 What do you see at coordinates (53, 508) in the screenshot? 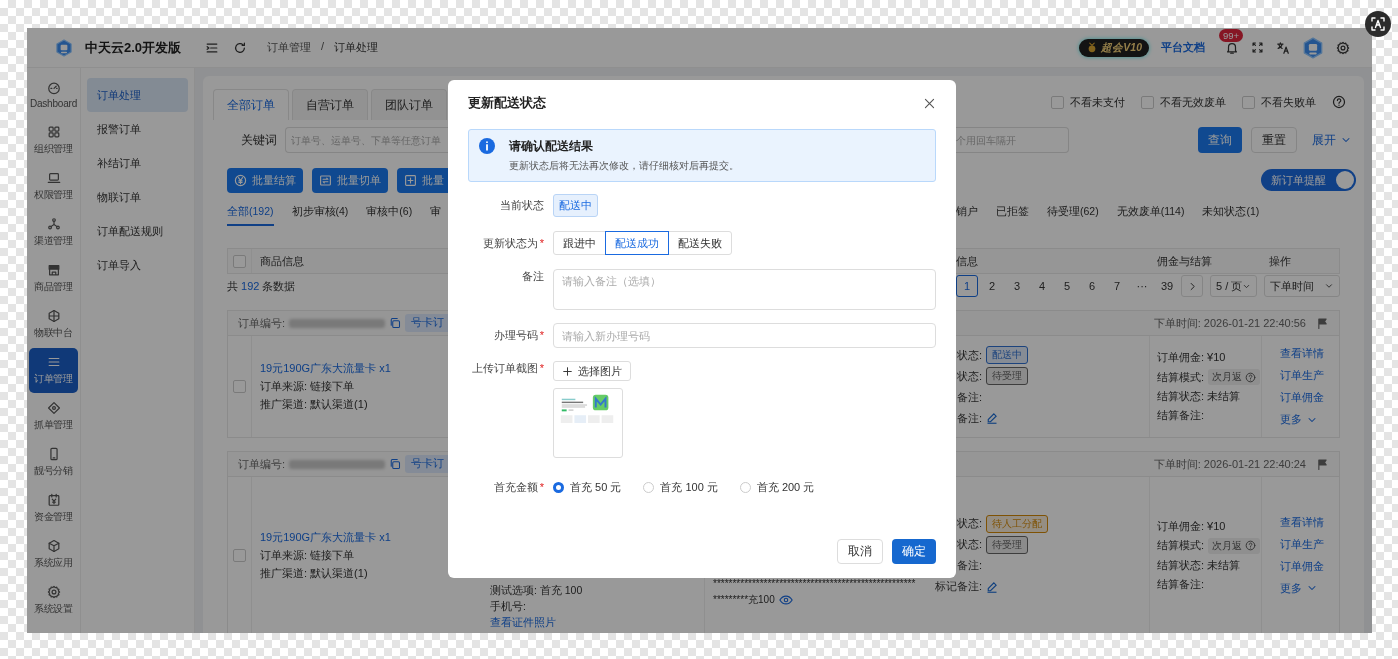
I see `rail-item: 资金管理` at bounding box center [53, 508].